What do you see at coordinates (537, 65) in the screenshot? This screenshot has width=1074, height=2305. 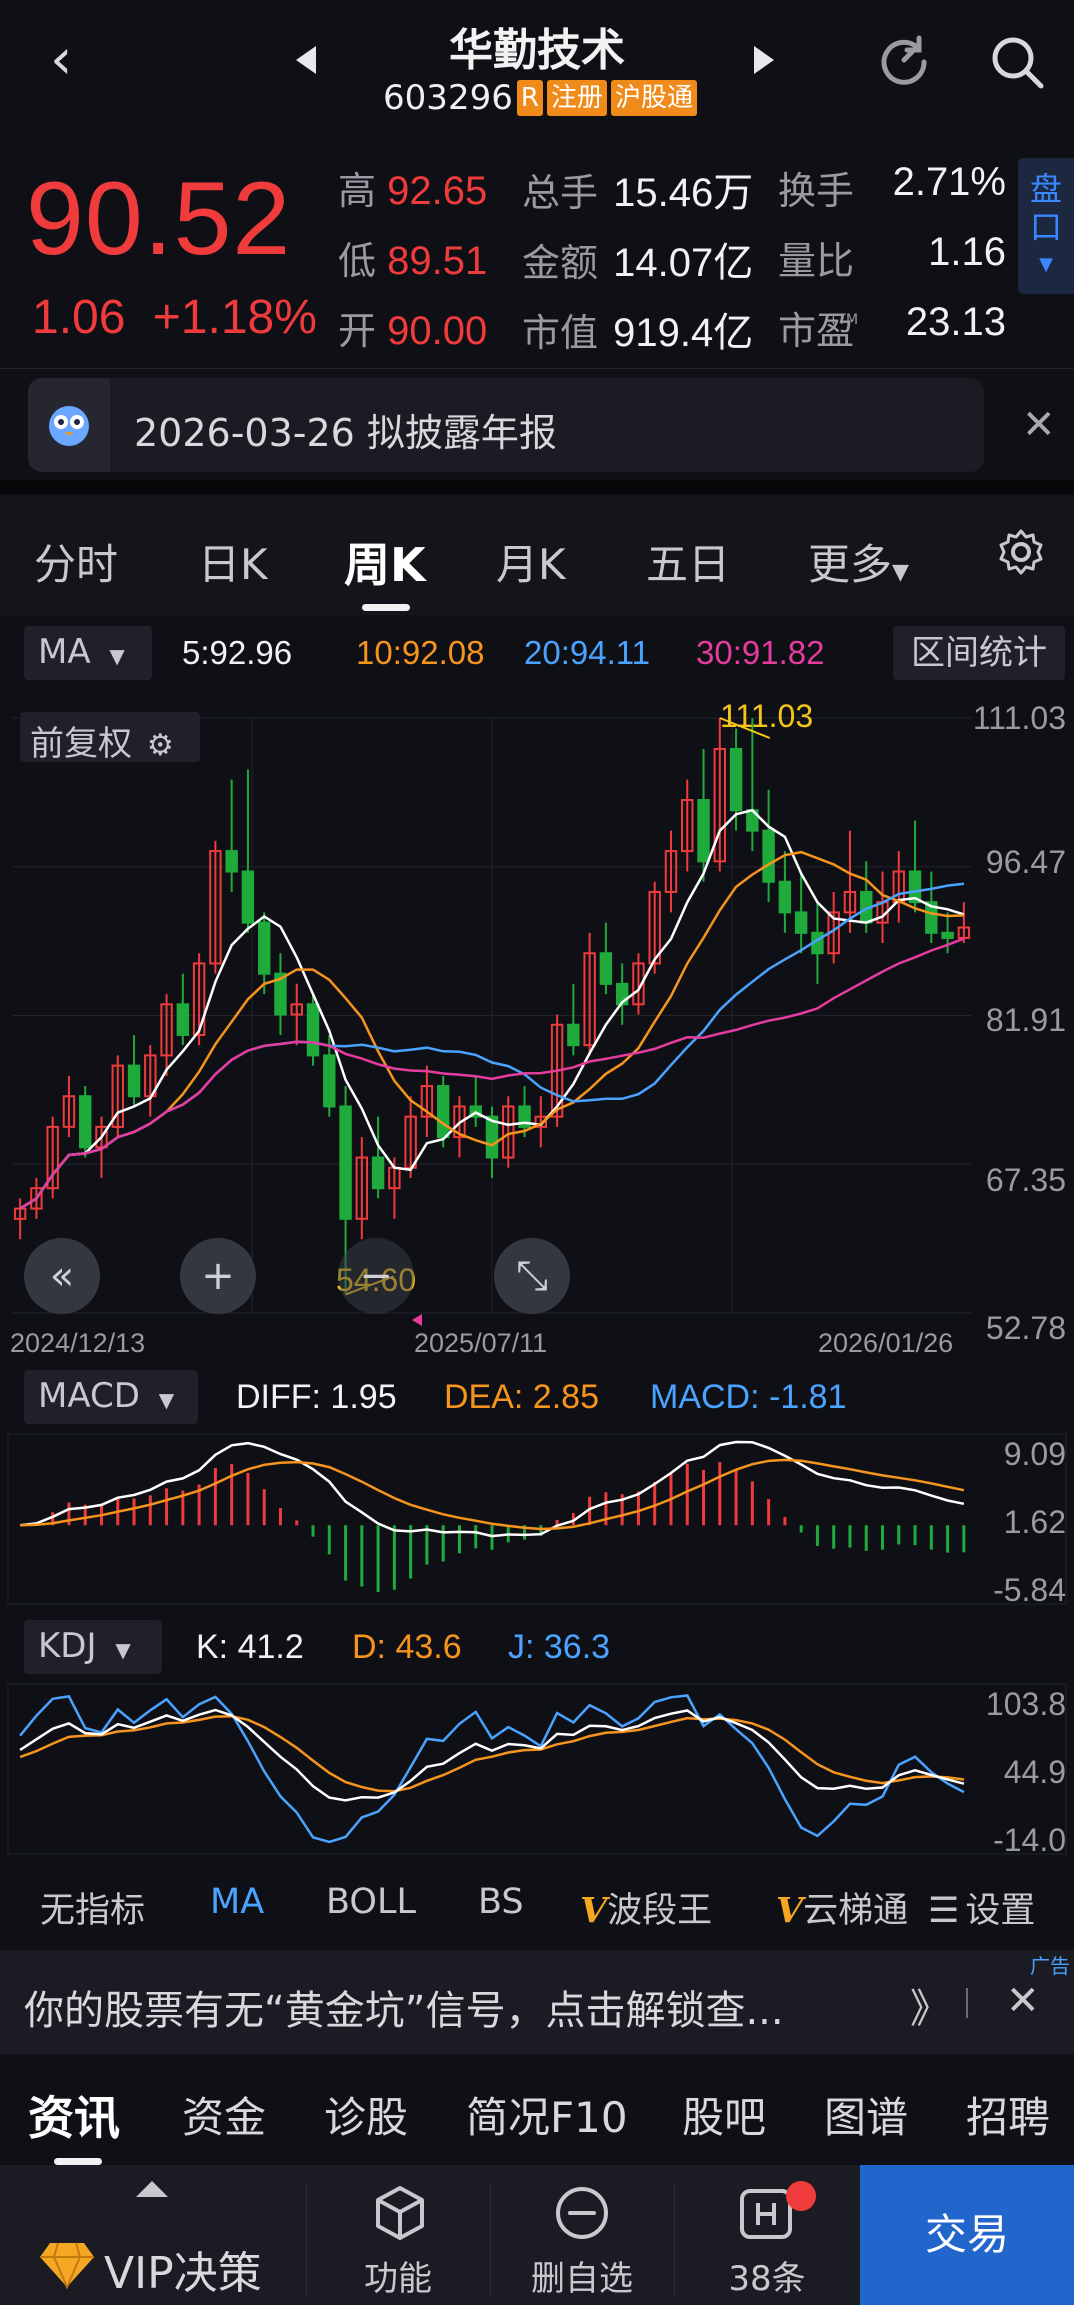 I see `stock-header: ‹ 华勤技术 603296 R 注册 沪股通` at bounding box center [537, 65].